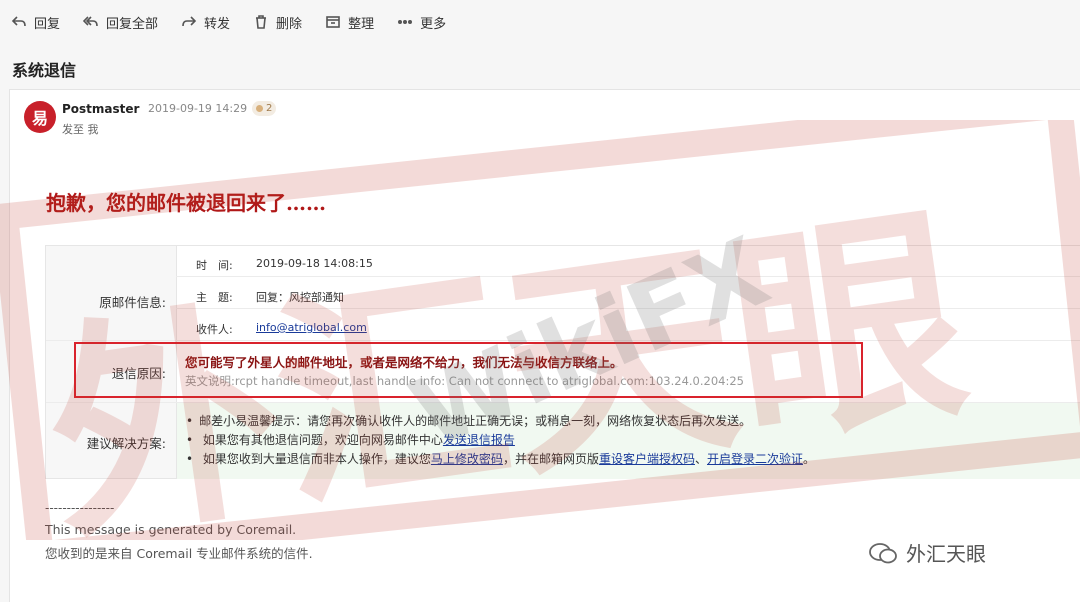 Image resolution: width=1080 pixels, height=602 pixels. What do you see at coordinates (467, 459) in the screenshot?
I see `change-password-link: 马上修改密码` at bounding box center [467, 459].